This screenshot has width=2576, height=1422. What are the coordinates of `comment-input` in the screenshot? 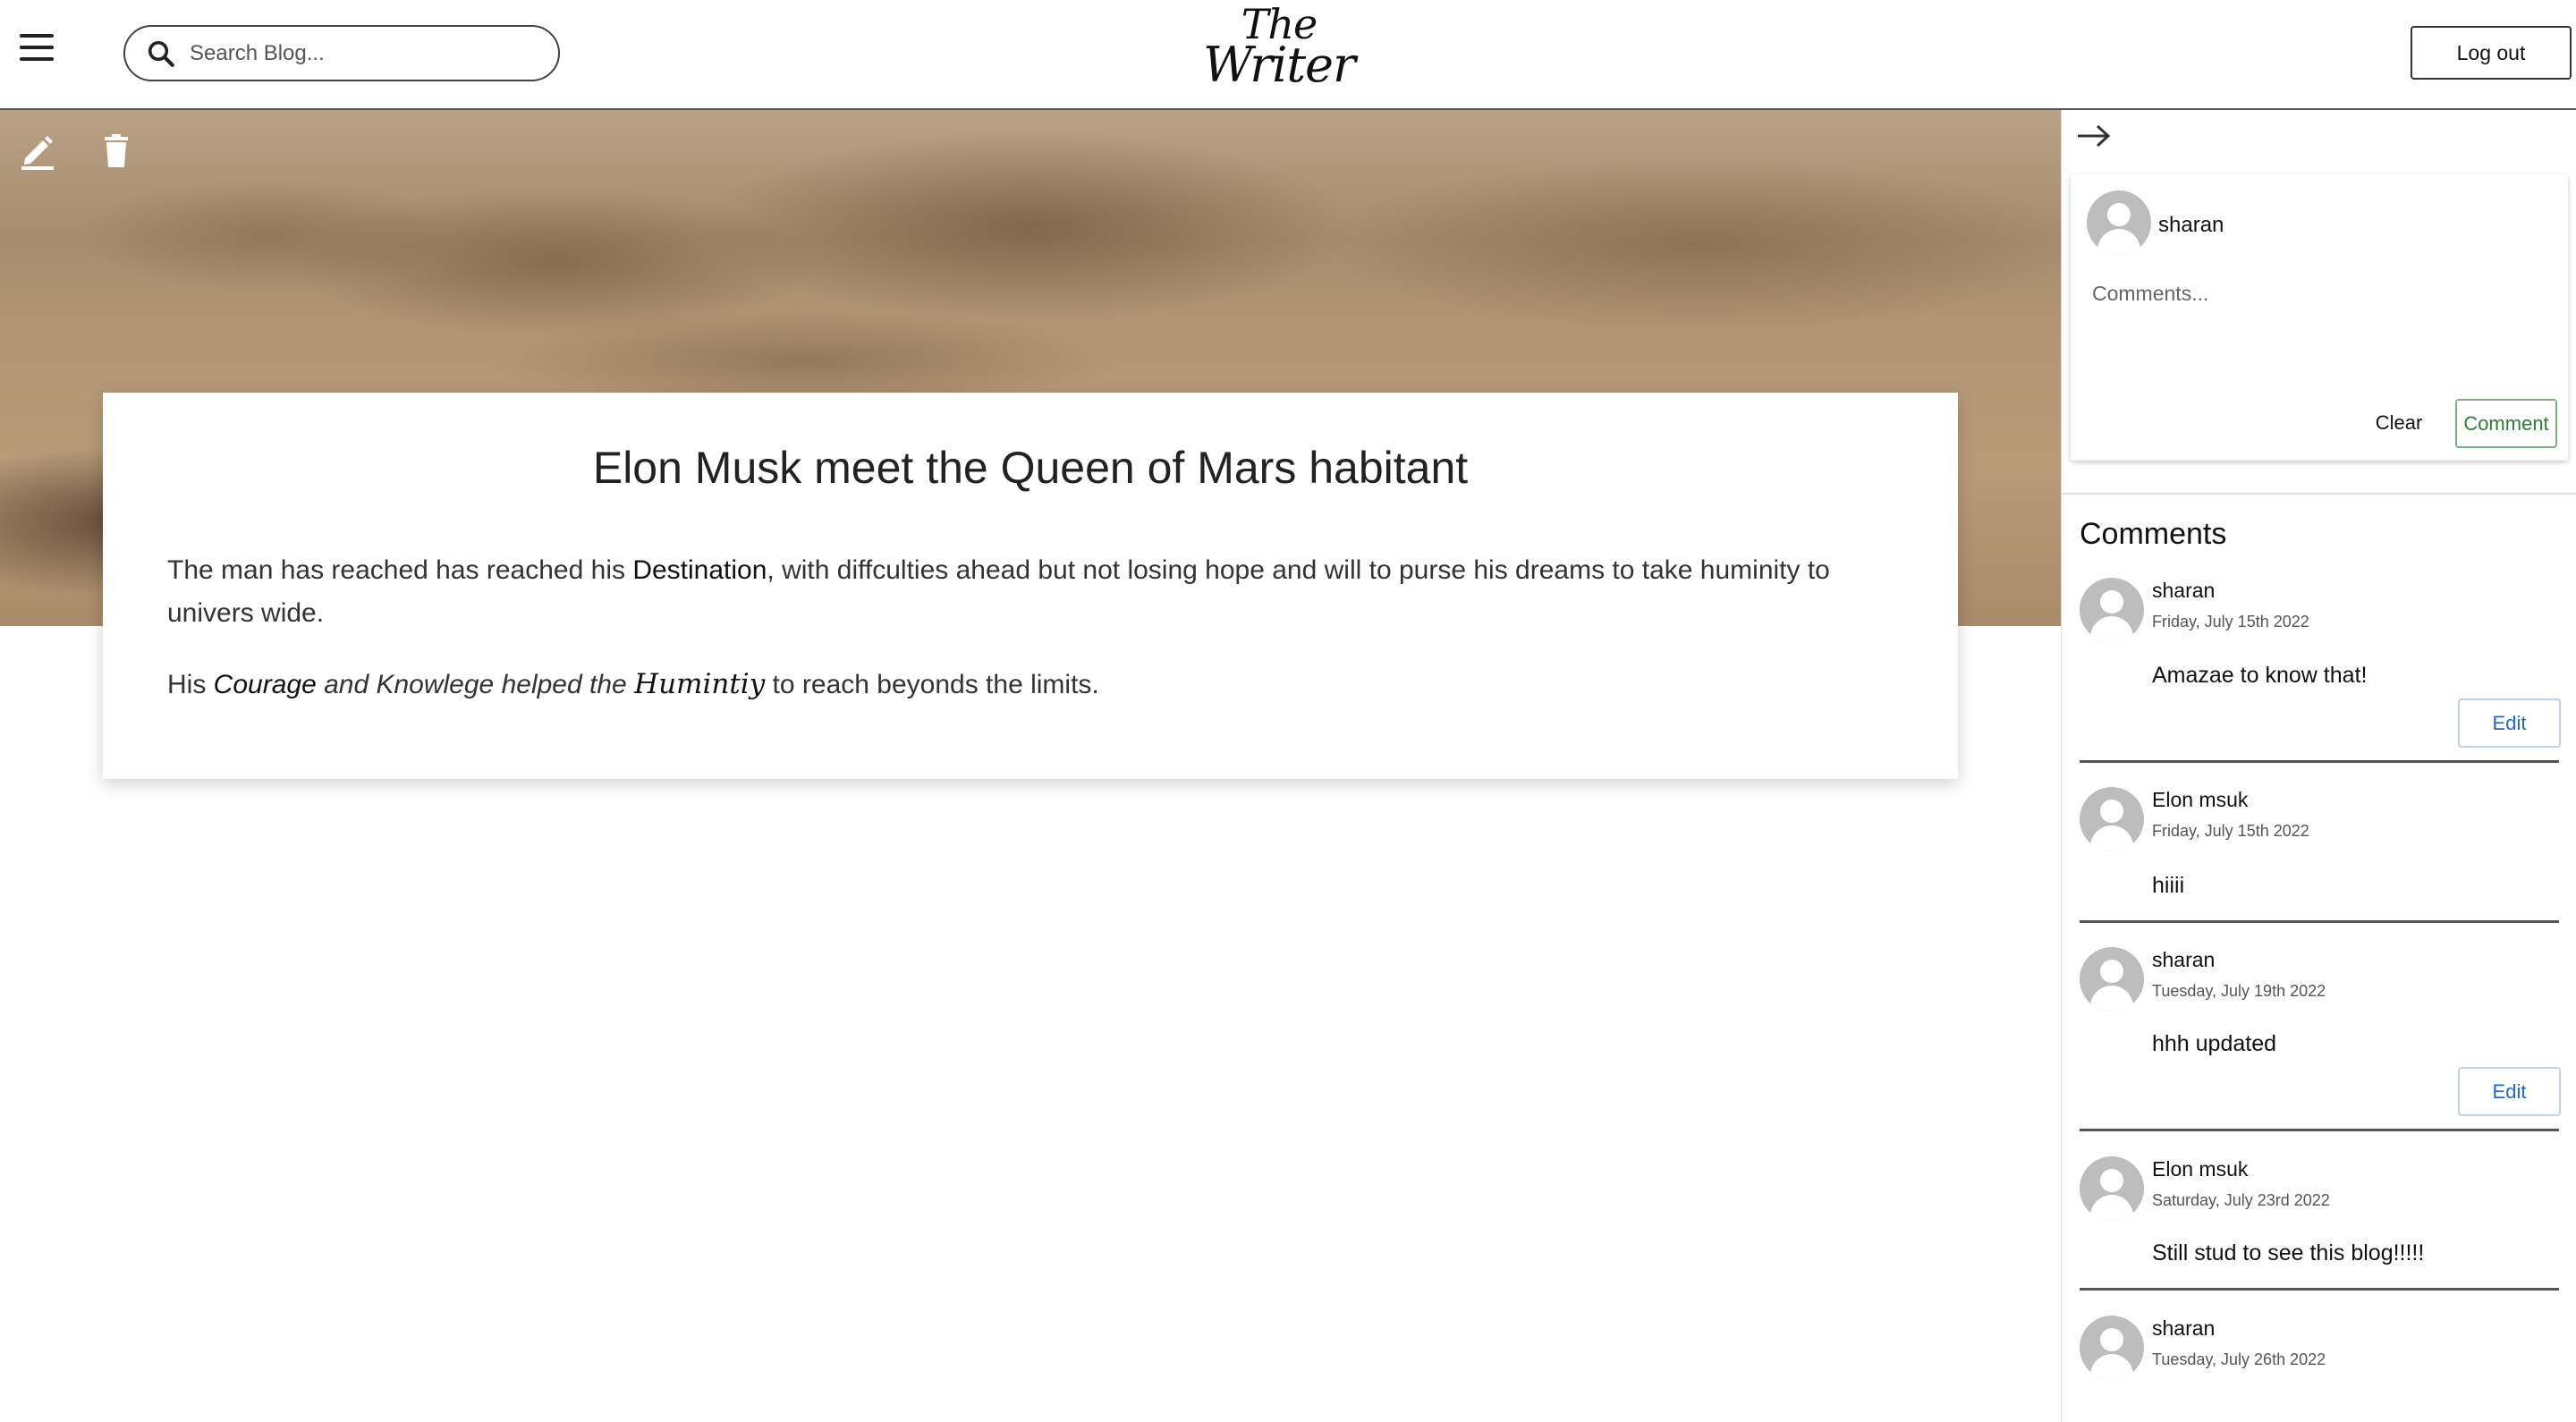 It's located at (2320, 322).